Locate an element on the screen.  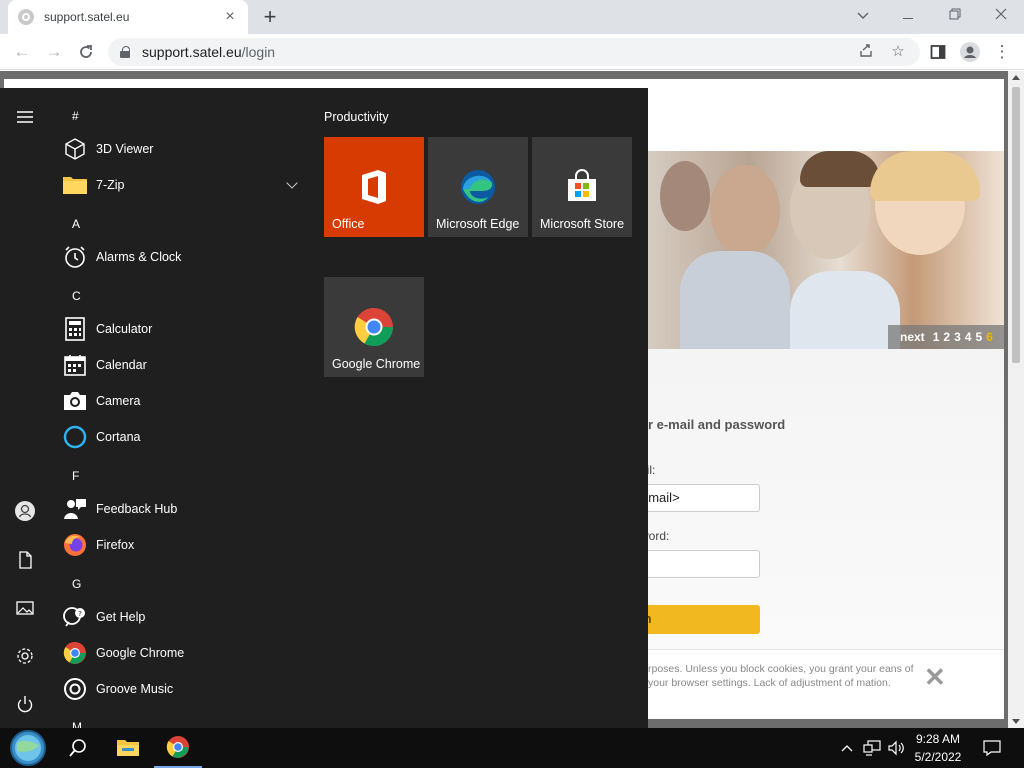
section-letter-a: A is located at coordinates (76, 224).